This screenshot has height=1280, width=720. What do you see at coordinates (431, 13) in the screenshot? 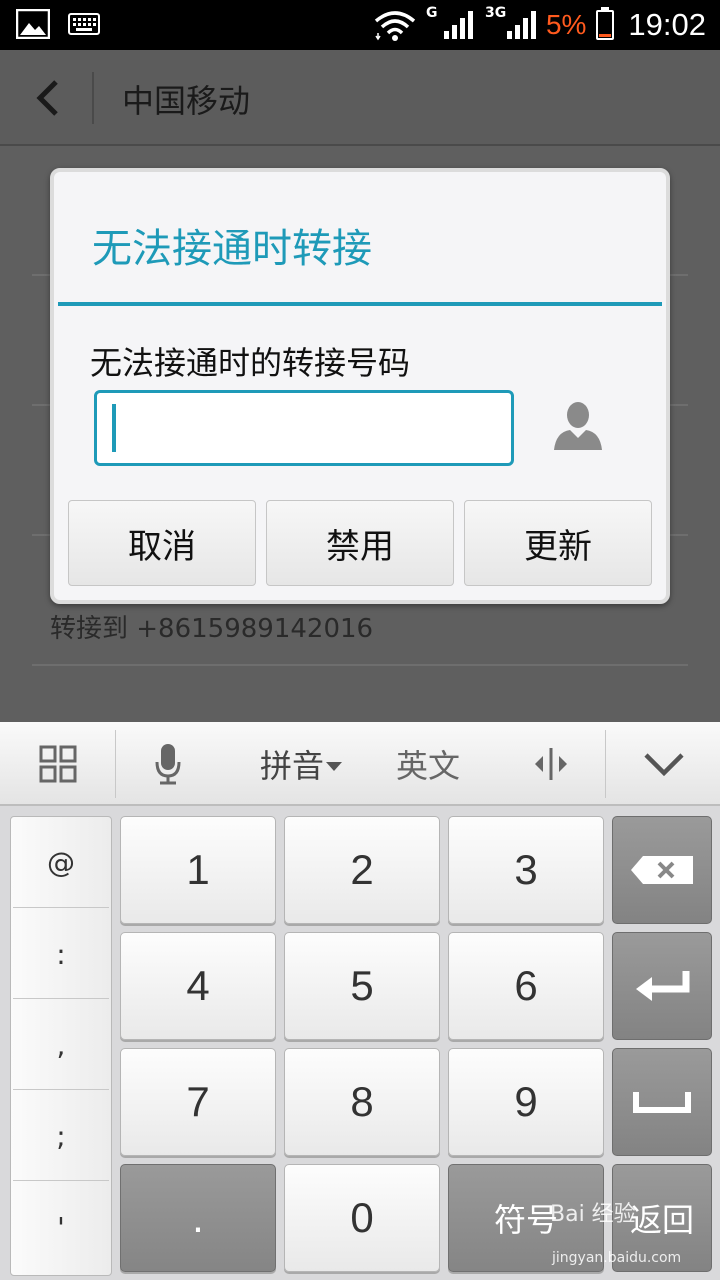
I see `network-type-g: G` at bounding box center [431, 13].